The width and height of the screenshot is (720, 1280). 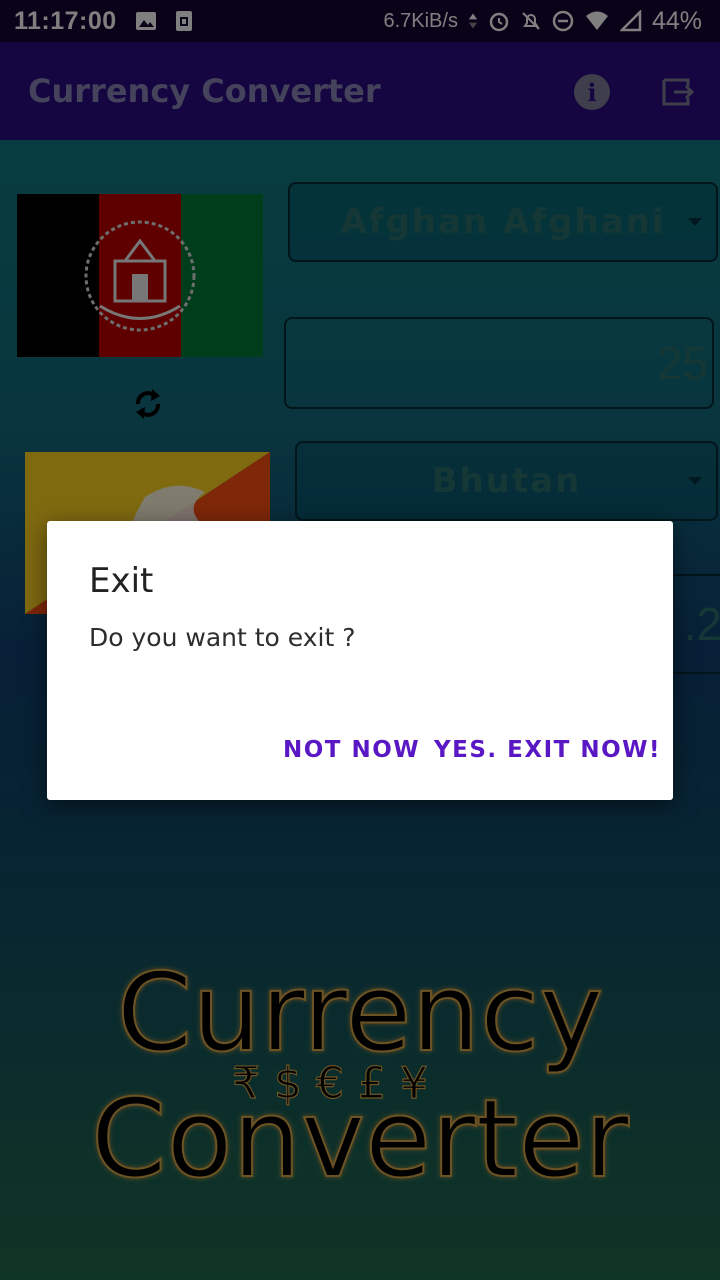 What do you see at coordinates (351, 750) in the screenshot?
I see `not-now-button: NOT NOW` at bounding box center [351, 750].